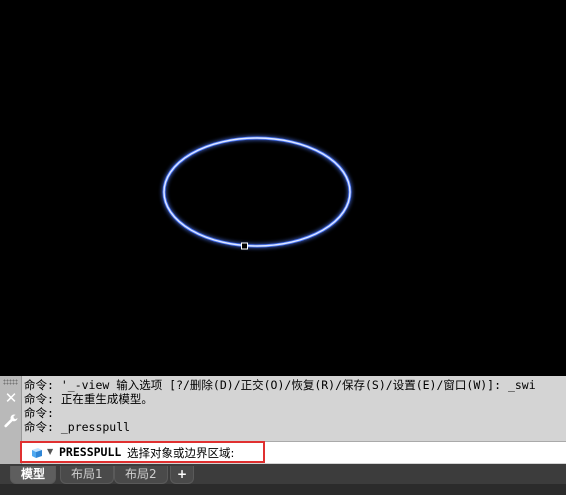  Describe the element at coordinates (415, 452) in the screenshot. I see `command-input-field` at that location.